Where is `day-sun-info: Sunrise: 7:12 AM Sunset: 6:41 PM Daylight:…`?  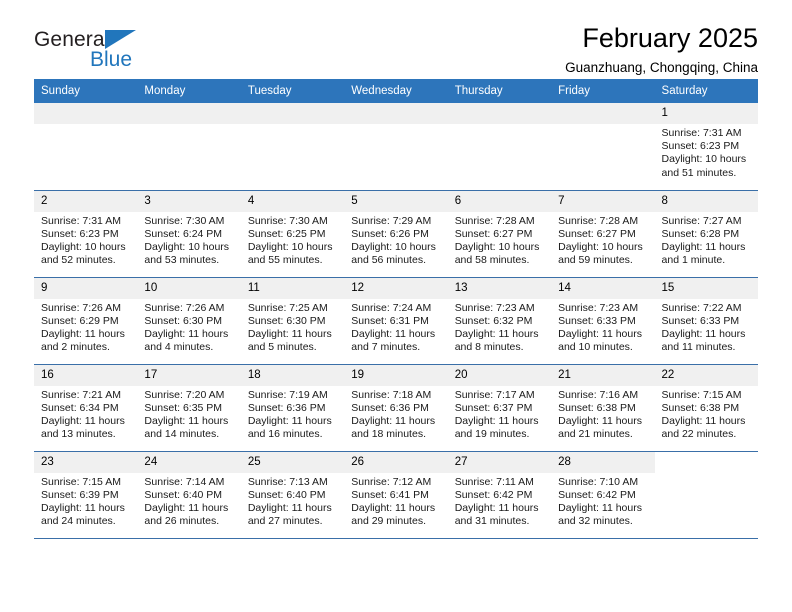
day-sun-info: Sunrise: 7:12 AM Sunset: 6:41 PM Daylight:… is located at coordinates (395, 501).